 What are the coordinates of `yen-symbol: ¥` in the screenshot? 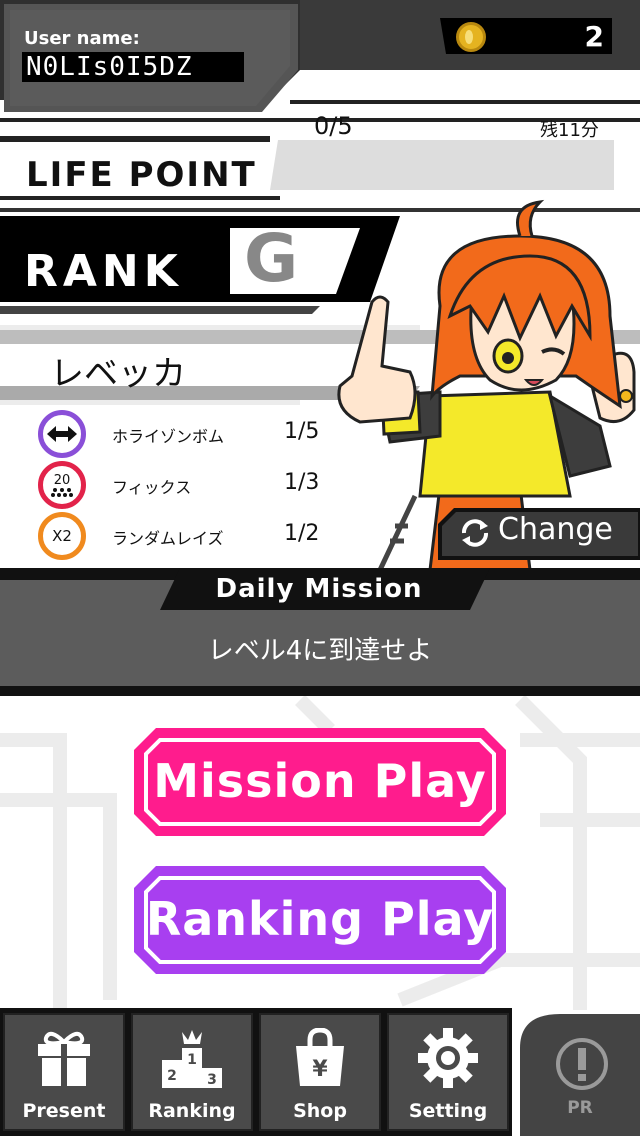 It's located at (320, 1069).